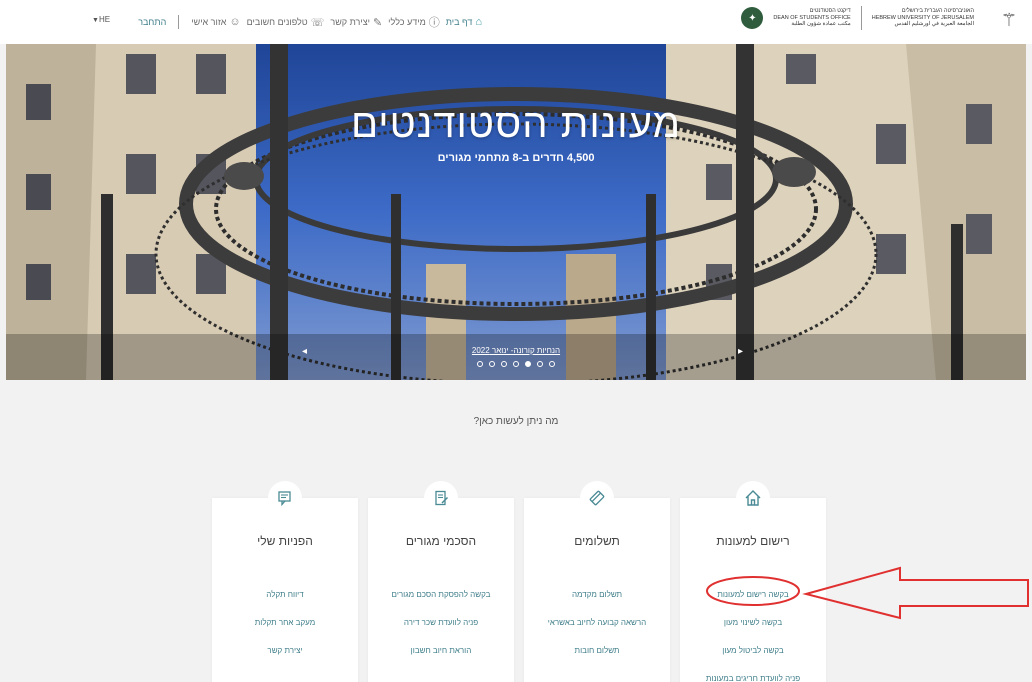  What do you see at coordinates (285, 658) in the screenshot?
I see `contact-us-link: יצירת קשר` at bounding box center [285, 658].